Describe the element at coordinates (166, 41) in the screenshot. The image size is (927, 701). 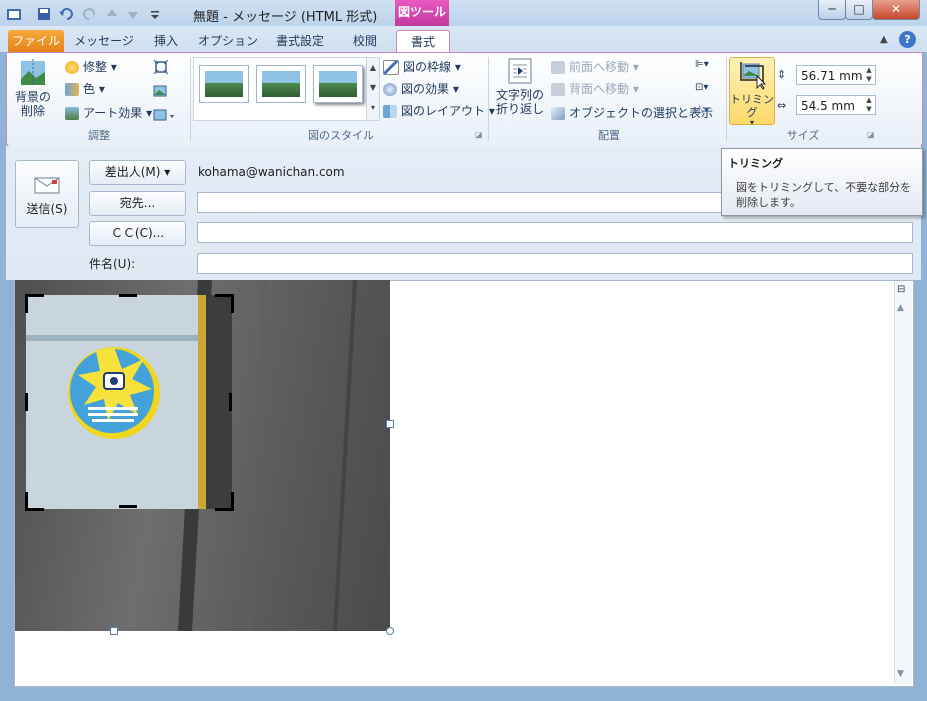
I see `tab-insert: 挿入` at that location.